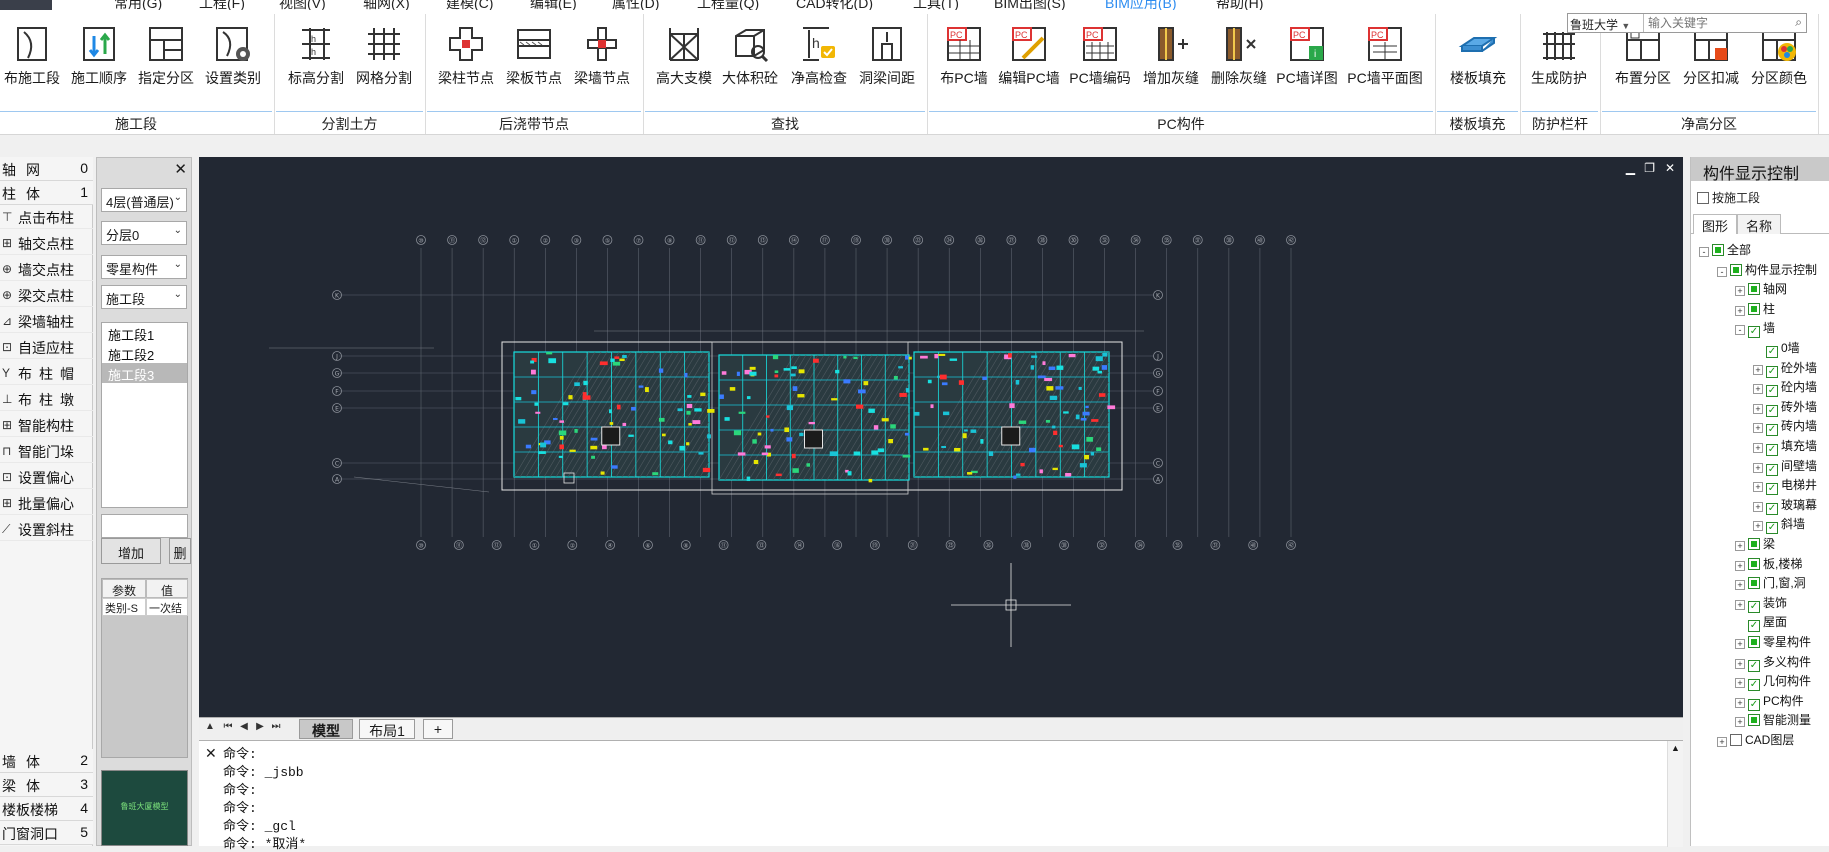 This screenshot has width=1829, height=852. Describe the element at coordinates (166, 59) in the screenshot. I see `assign-zone-button: 指定分区` at that location.